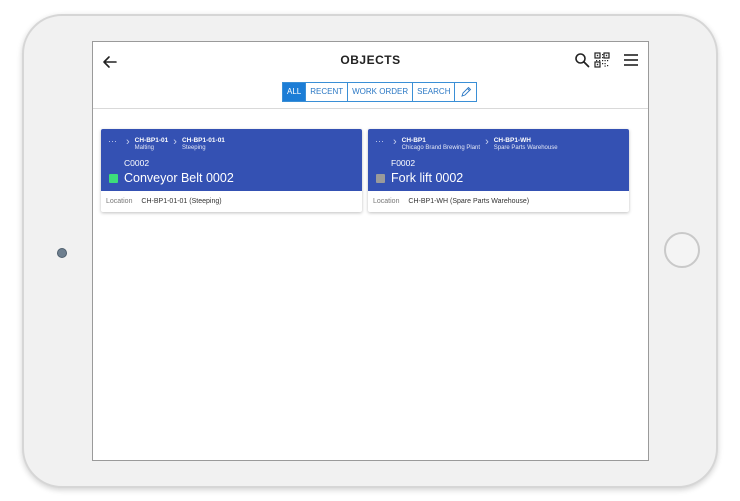  I want to click on menu-button, so click(631, 60).